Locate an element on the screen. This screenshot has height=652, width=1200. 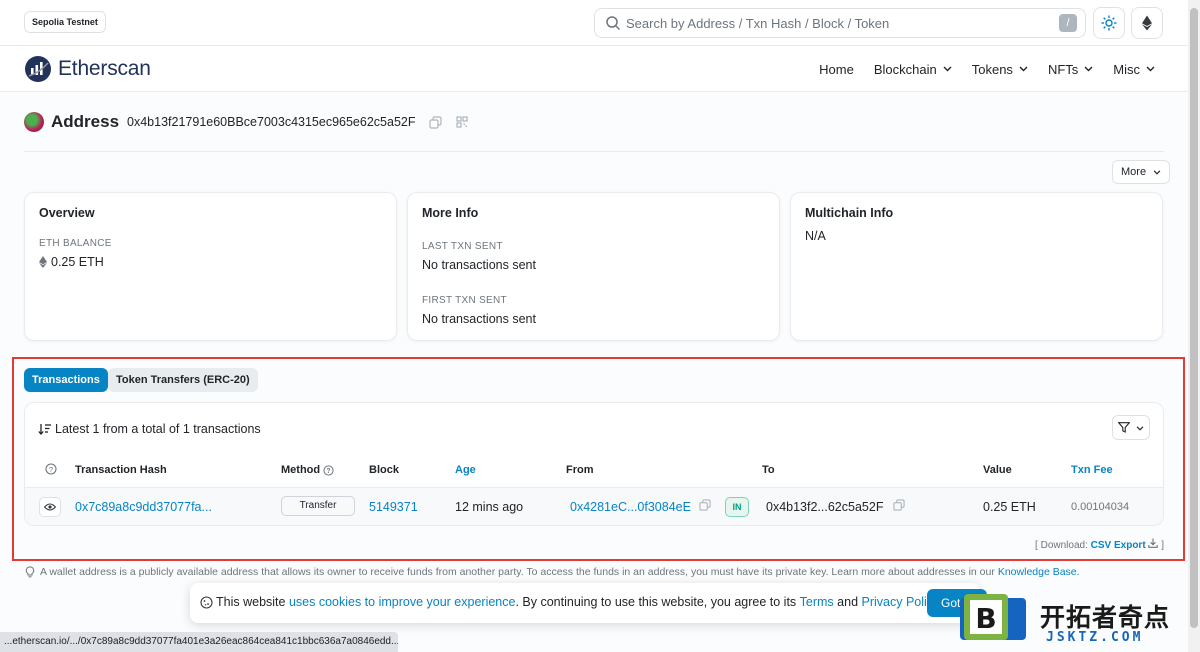
filter-button is located at coordinates (1131, 427).